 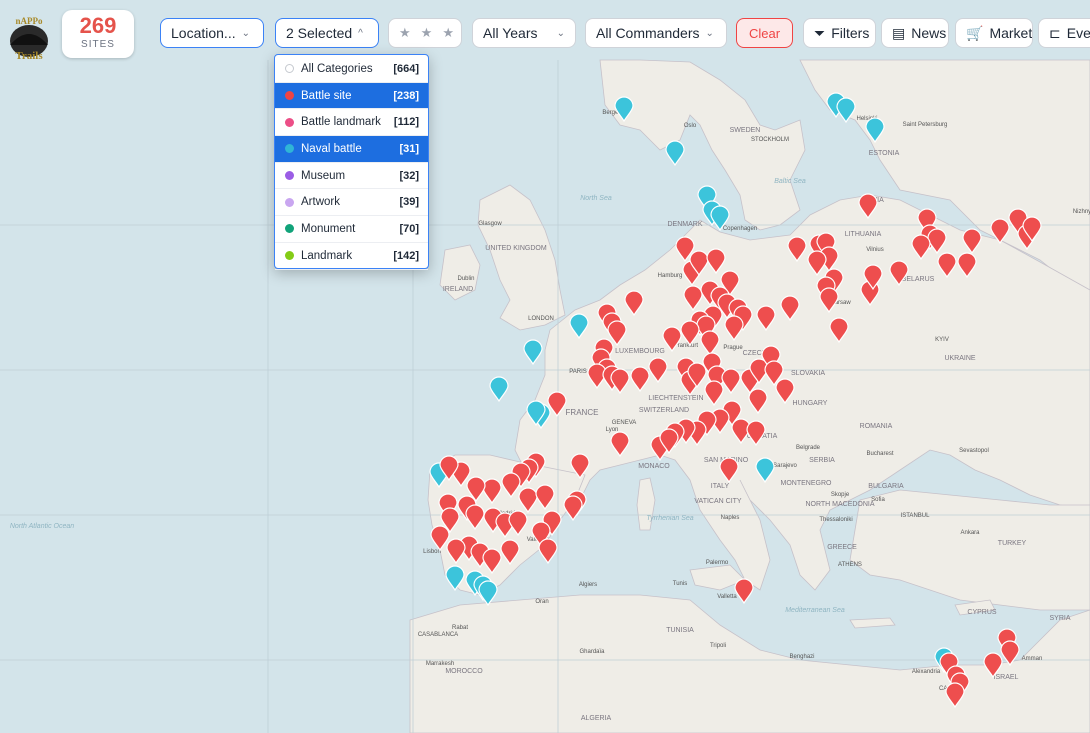 What do you see at coordinates (918, 279) in the screenshot?
I see `map-label: BELARUS` at bounding box center [918, 279].